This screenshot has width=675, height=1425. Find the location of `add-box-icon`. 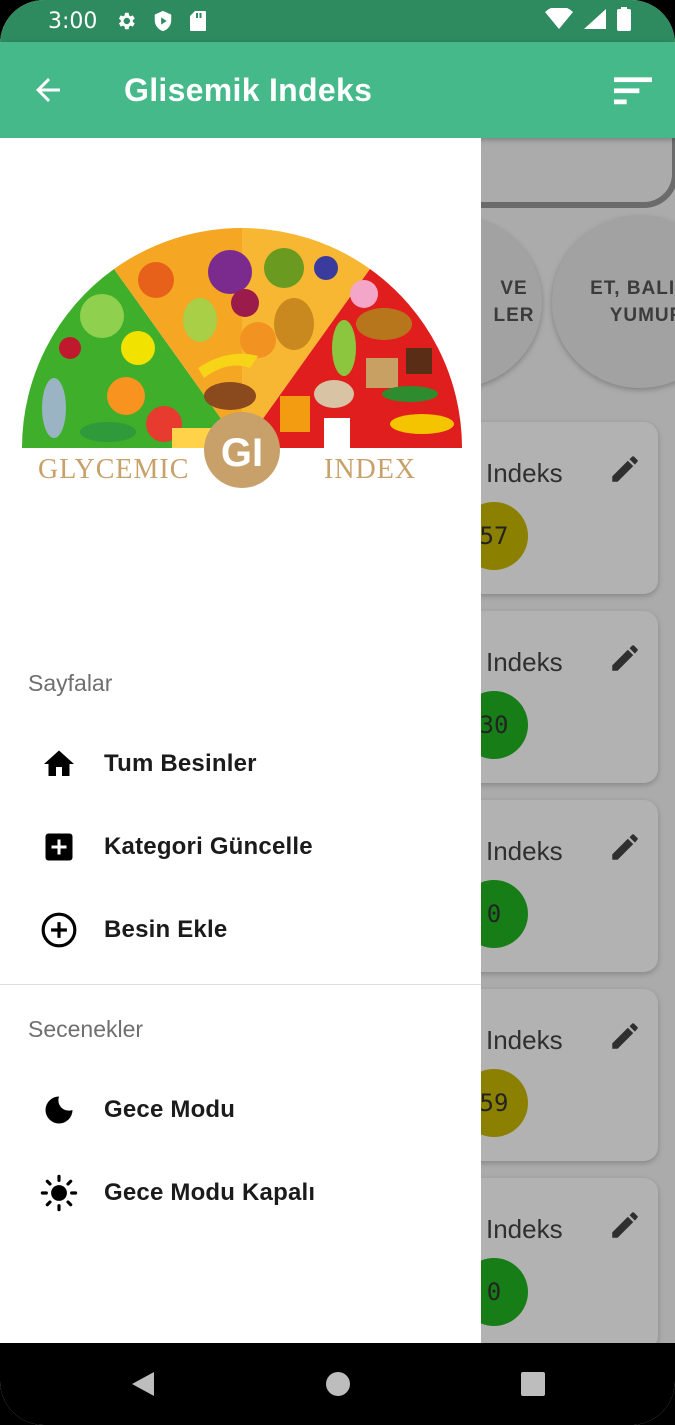

add-box-icon is located at coordinates (59, 847).